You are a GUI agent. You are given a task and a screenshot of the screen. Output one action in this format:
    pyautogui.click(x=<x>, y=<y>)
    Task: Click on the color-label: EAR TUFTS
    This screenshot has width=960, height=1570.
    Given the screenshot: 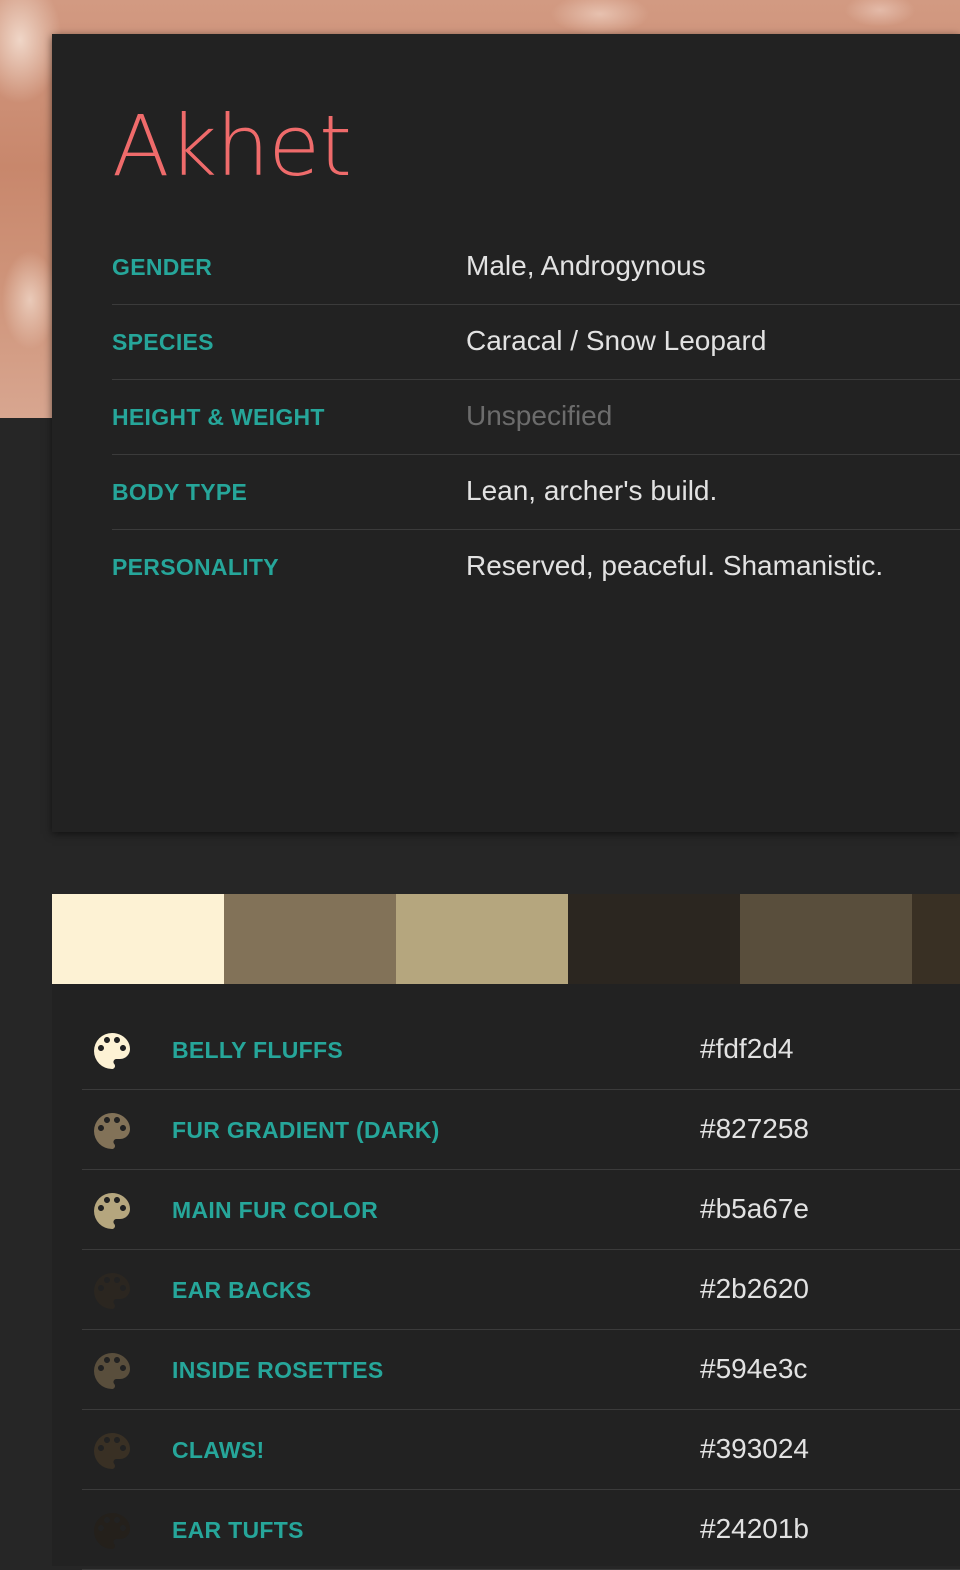 What is the action you would take?
    pyautogui.click(x=238, y=1530)
    